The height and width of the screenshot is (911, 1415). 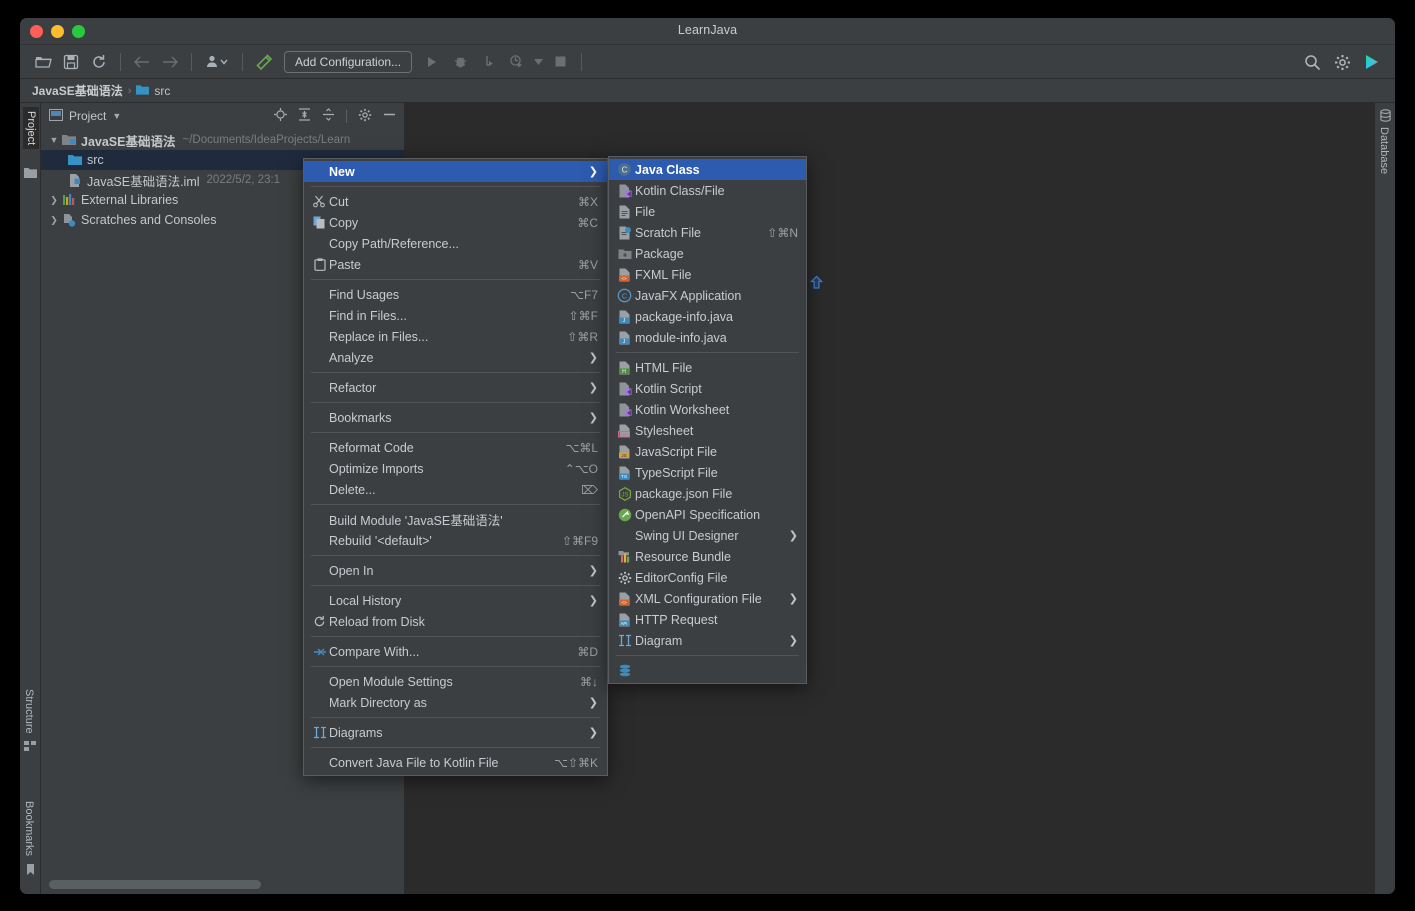 I want to click on header-separator, so click(x=346, y=116).